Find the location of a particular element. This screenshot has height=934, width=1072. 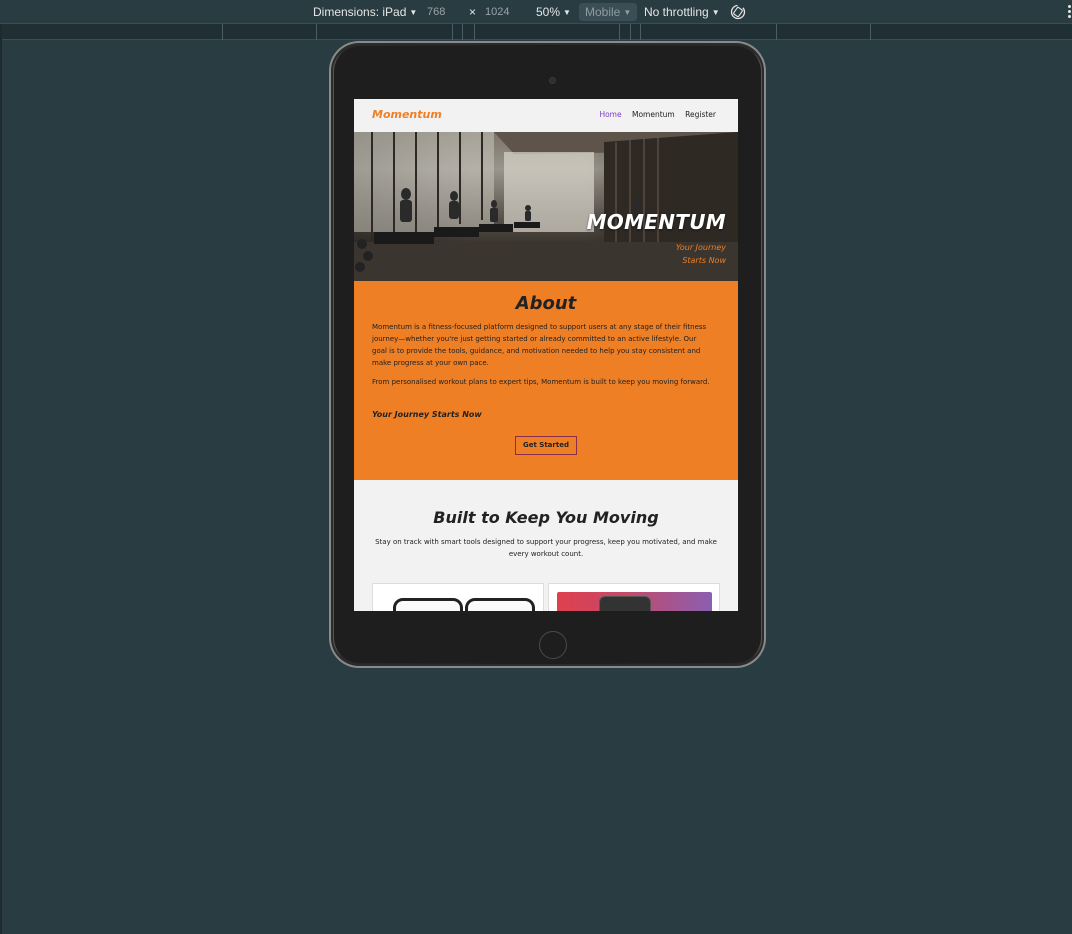

throttling-dropdown: No throttling ▼ is located at coordinates (682, 12).